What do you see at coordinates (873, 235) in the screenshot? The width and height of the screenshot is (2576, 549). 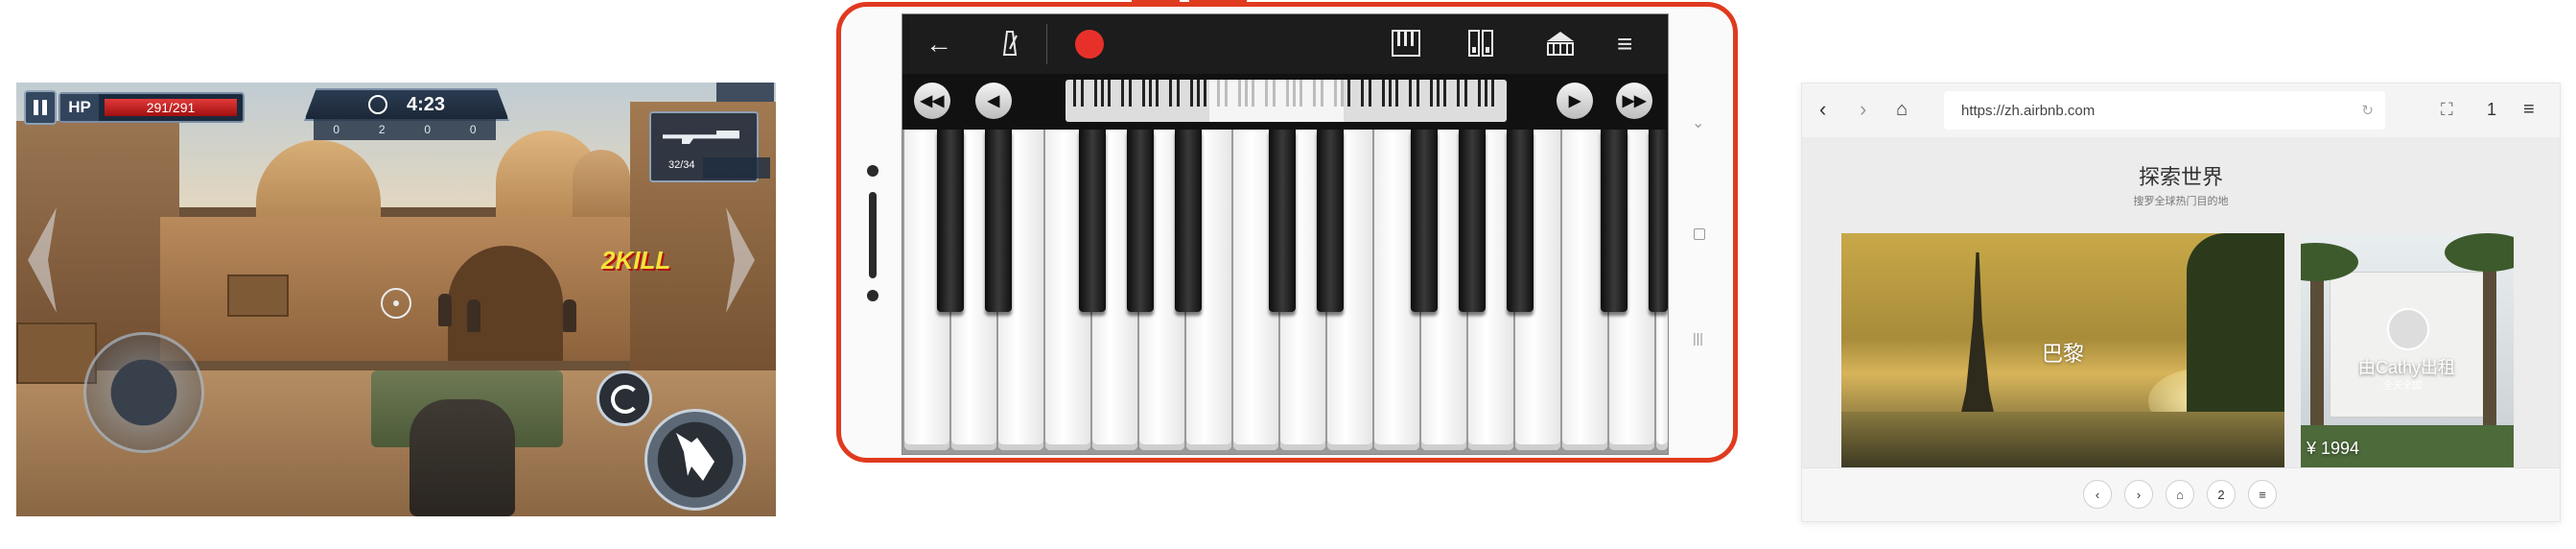 I see `phone-speaker` at bounding box center [873, 235].